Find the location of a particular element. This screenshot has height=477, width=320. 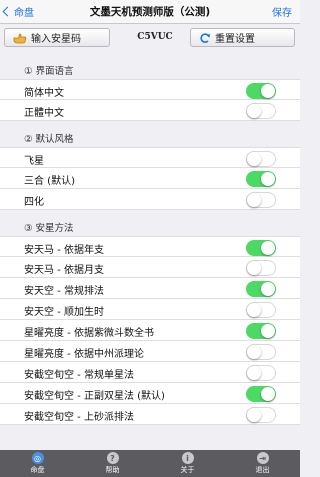

hand-pointer-icon is located at coordinates (20, 38).